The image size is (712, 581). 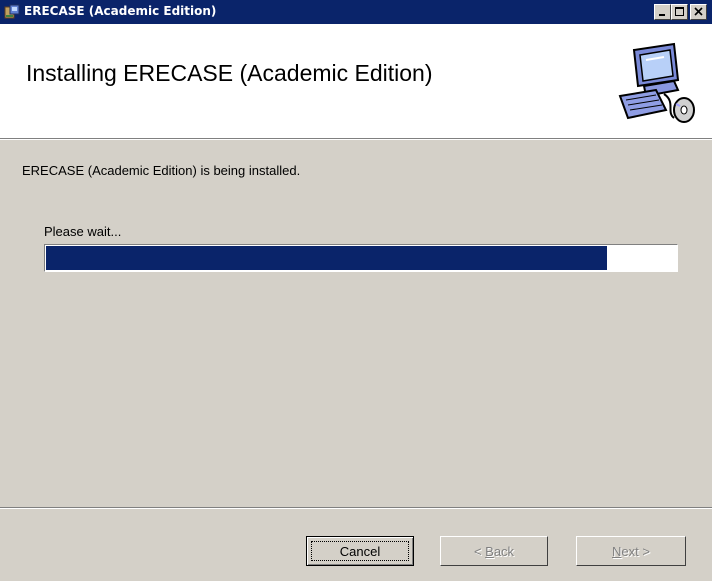 I want to click on header-divider-highlight, so click(x=356, y=139).